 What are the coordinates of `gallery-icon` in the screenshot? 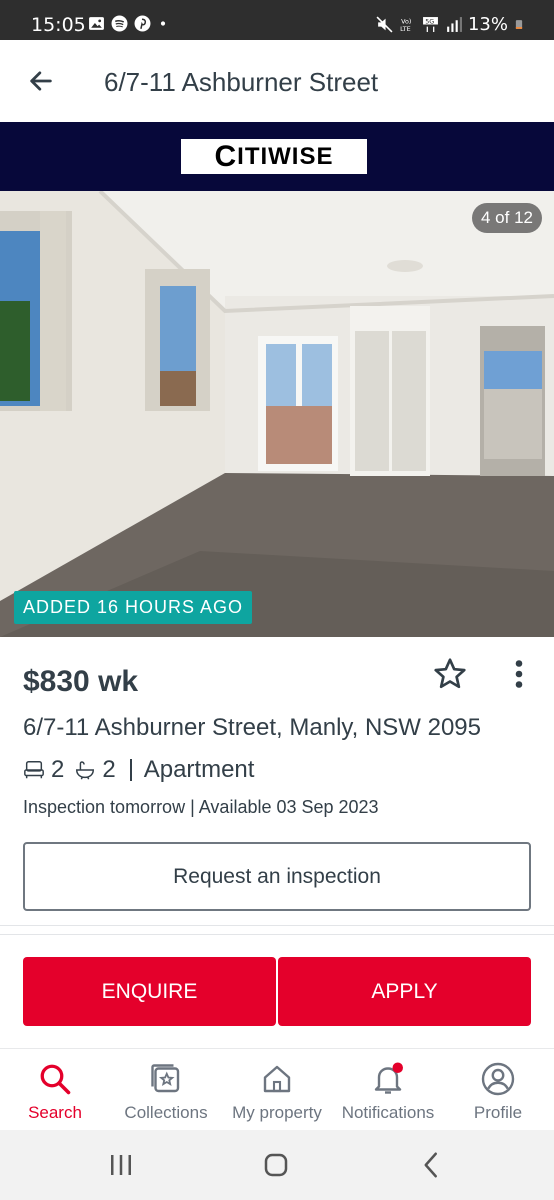 It's located at (96, 23).